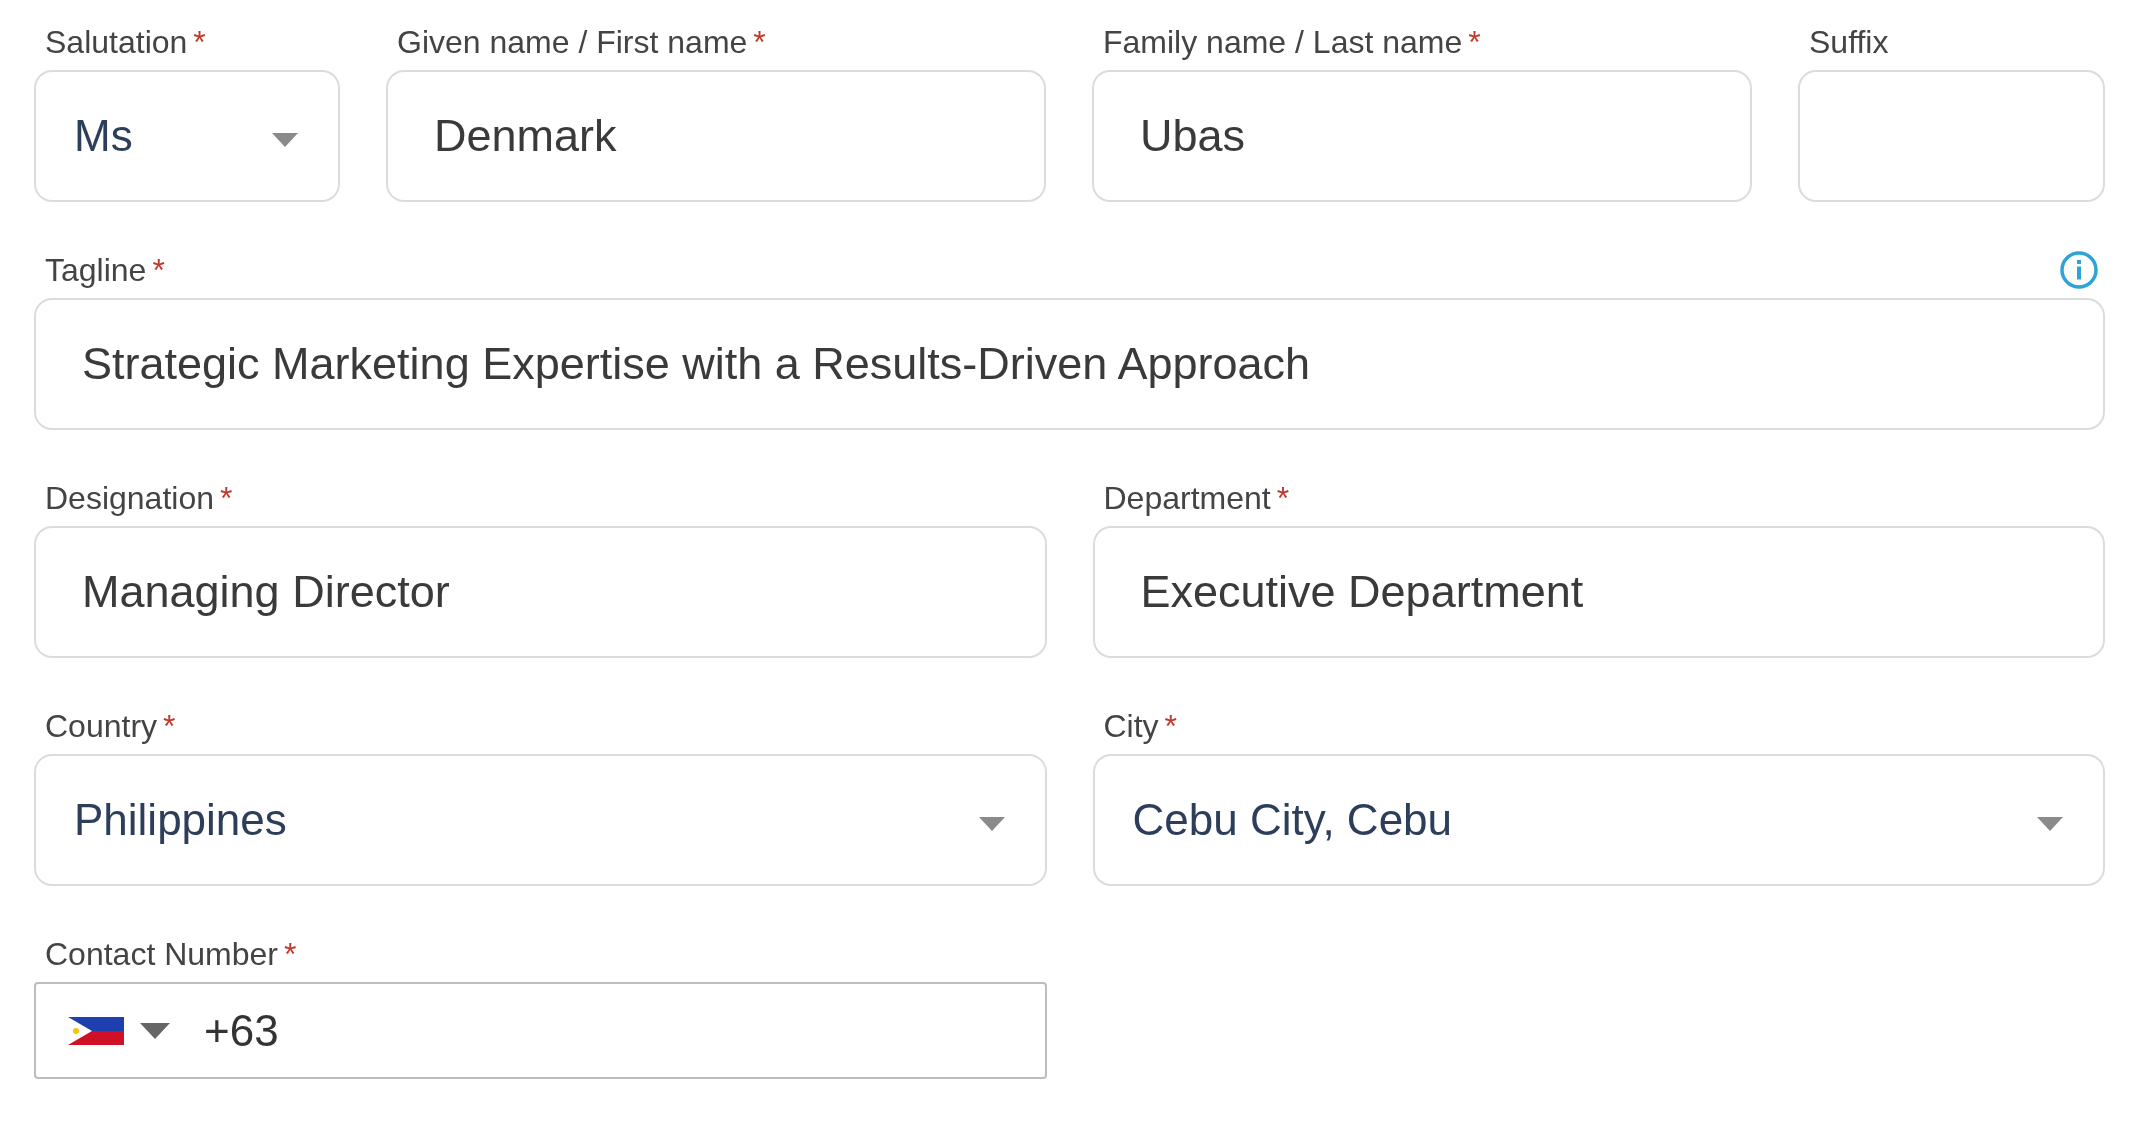 The height and width of the screenshot is (1127, 2145). What do you see at coordinates (540, 592) in the screenshot?
I see `text-field: Managing Director` at bounding box center [540, 592].